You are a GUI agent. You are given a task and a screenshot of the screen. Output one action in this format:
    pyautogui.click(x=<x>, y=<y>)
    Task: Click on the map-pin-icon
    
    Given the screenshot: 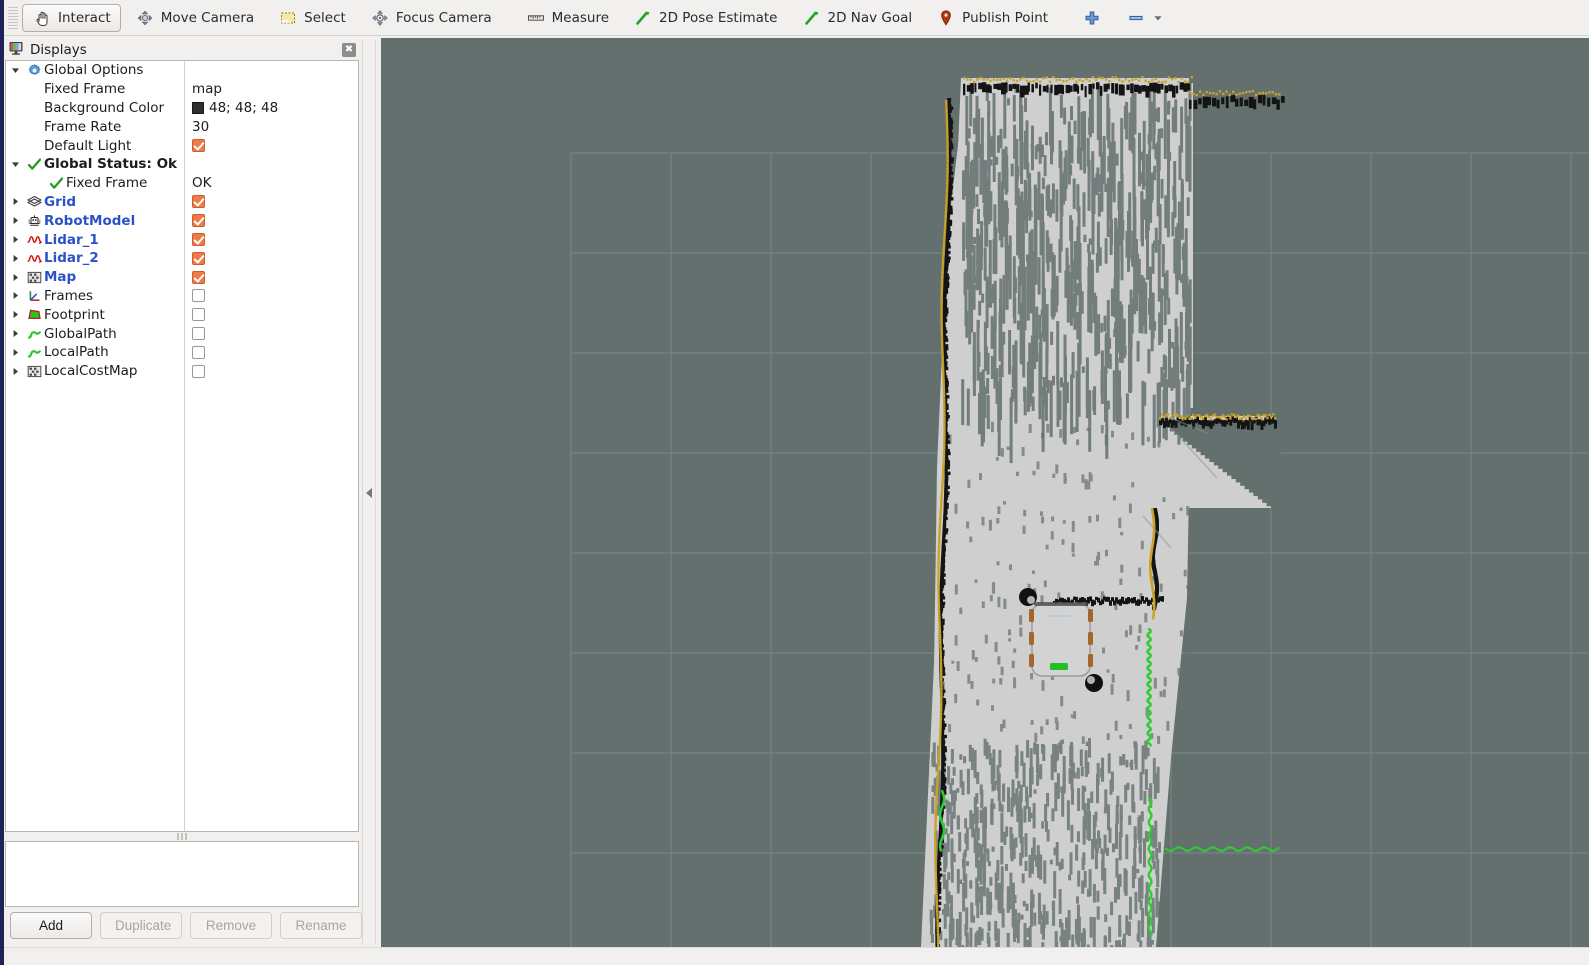 What is the action you would take?
    pyautogui.click(x=946, y=18)
    